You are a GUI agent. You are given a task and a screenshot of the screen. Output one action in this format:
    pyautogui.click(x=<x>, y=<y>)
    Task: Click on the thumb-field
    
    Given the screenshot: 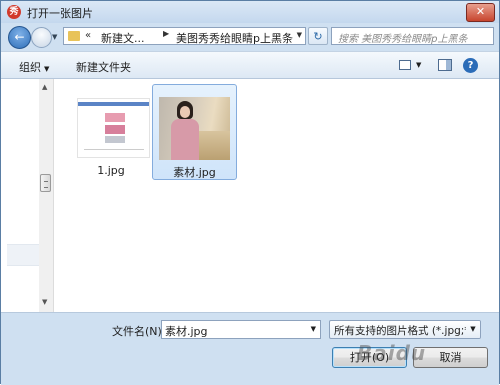 What is the action you would take?
    pyautogui.click(x=214, y=145)
    